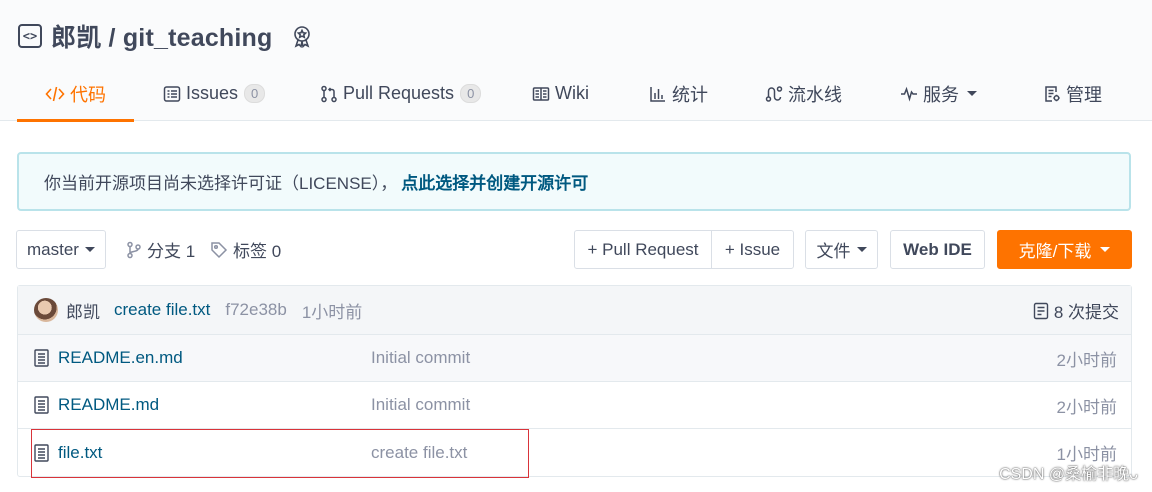  What do you see at coordinates (833, 251) in the screenshot?
I see `file-menu-label: 文件` at bounding box center [833, 251].